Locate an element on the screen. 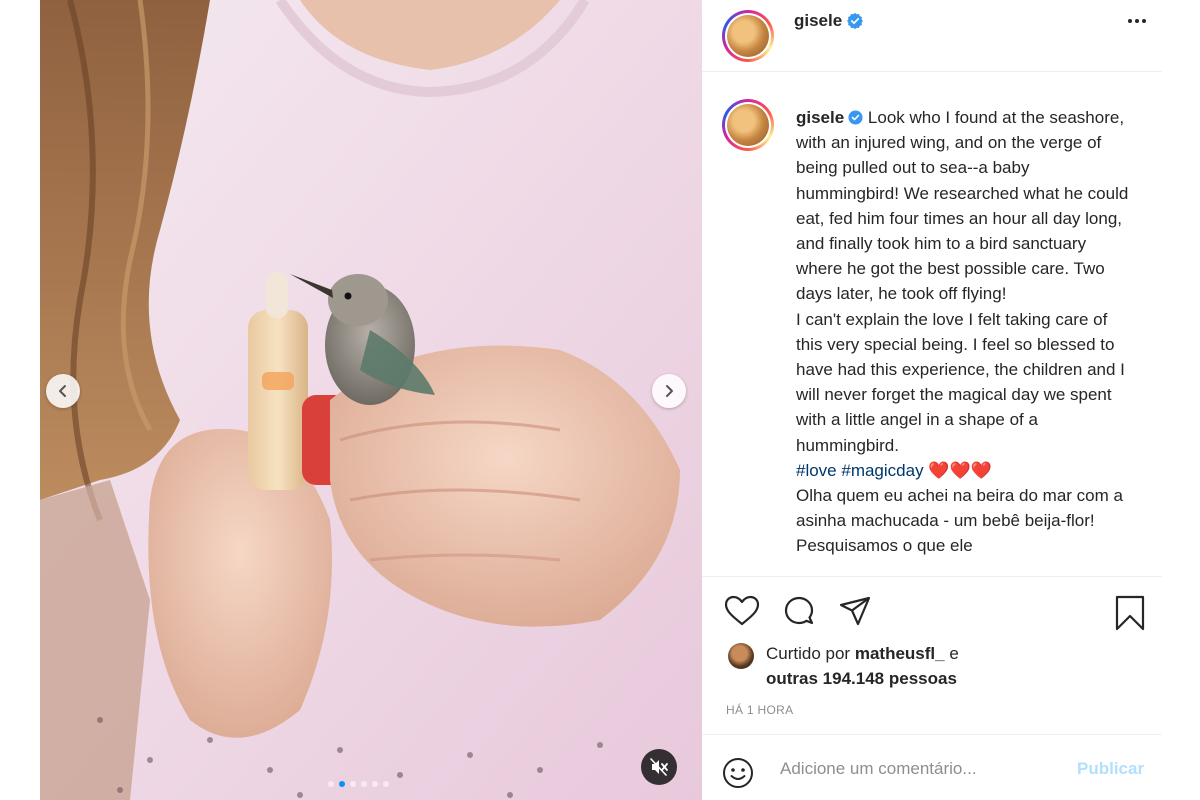 The height and width of the screenshot is (800, 1200). next-slide-button is located at coordinates (669, 391).